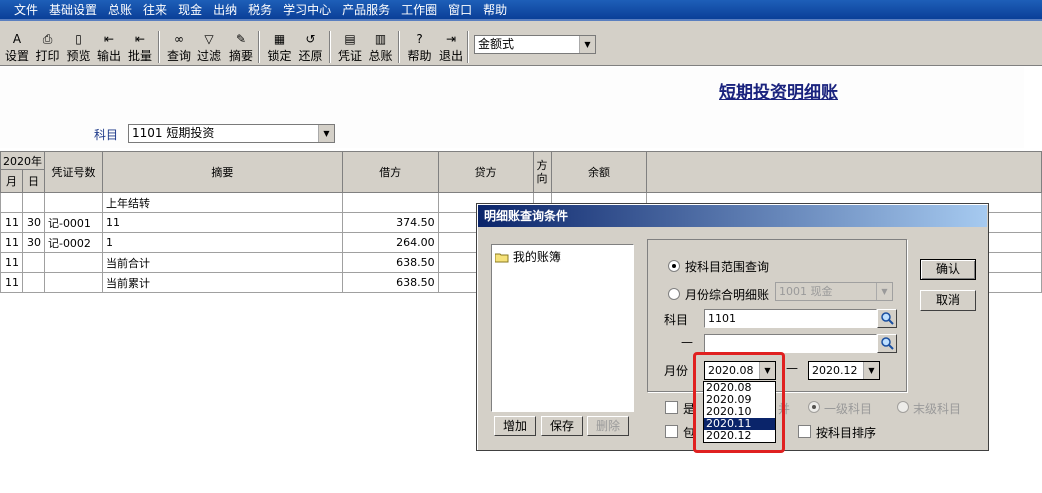  What do you see at coordinates (279, 48) in the screenshot?
I see `toolbar-button: ▦ 锁定` at bounding box center [279, 48].